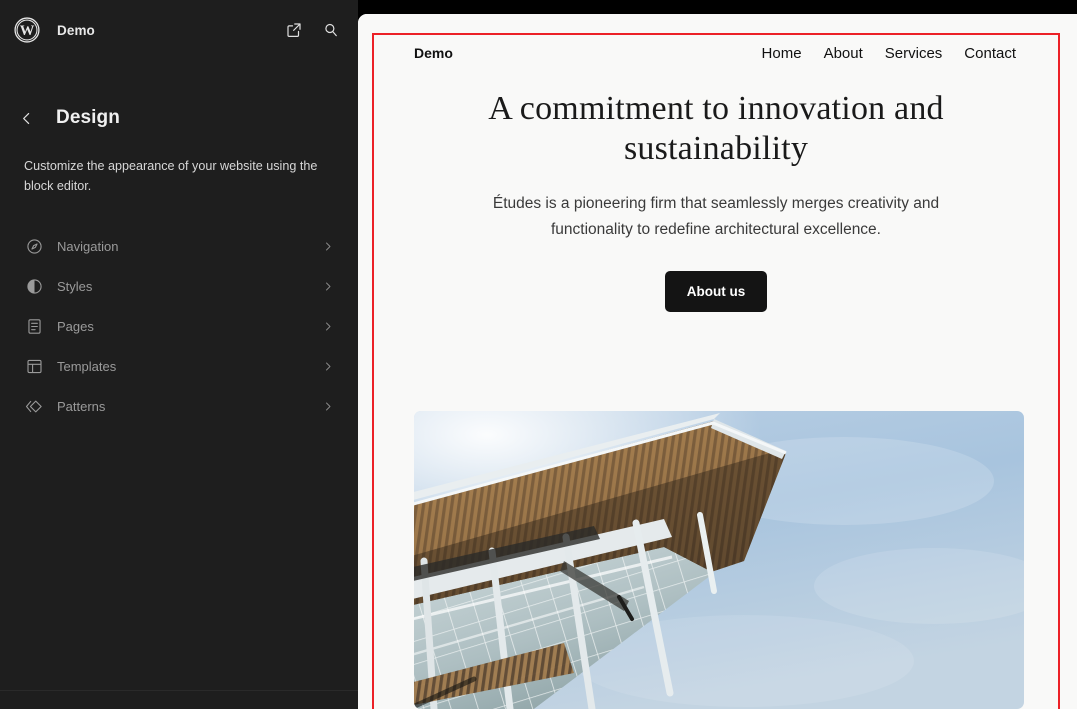 Image resolution: width=1077 pixels, height=709 pixels. I want to click on pages-document-icon, so click(34, 326).